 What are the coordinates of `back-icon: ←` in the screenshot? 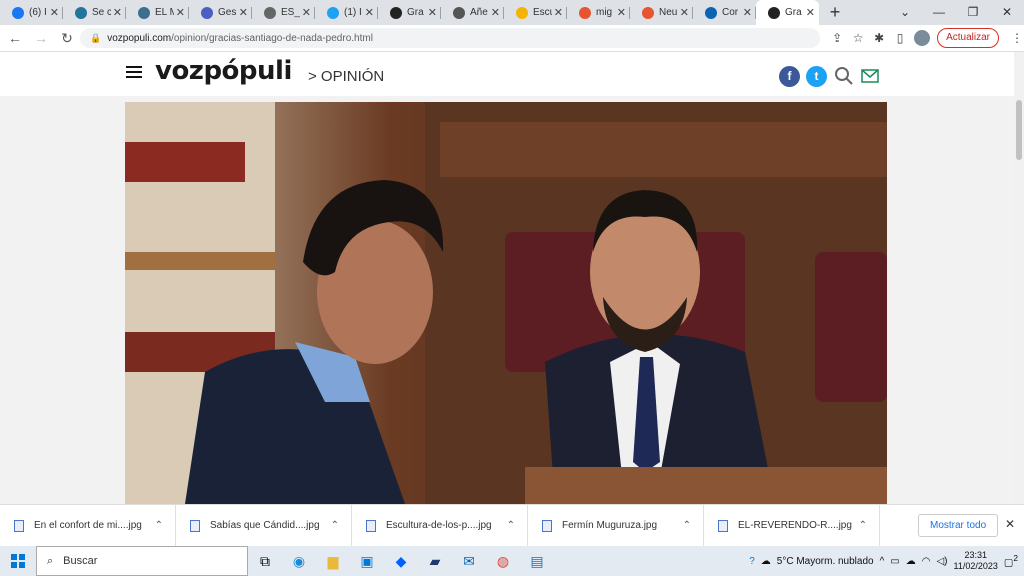 It's located at (15, 38).